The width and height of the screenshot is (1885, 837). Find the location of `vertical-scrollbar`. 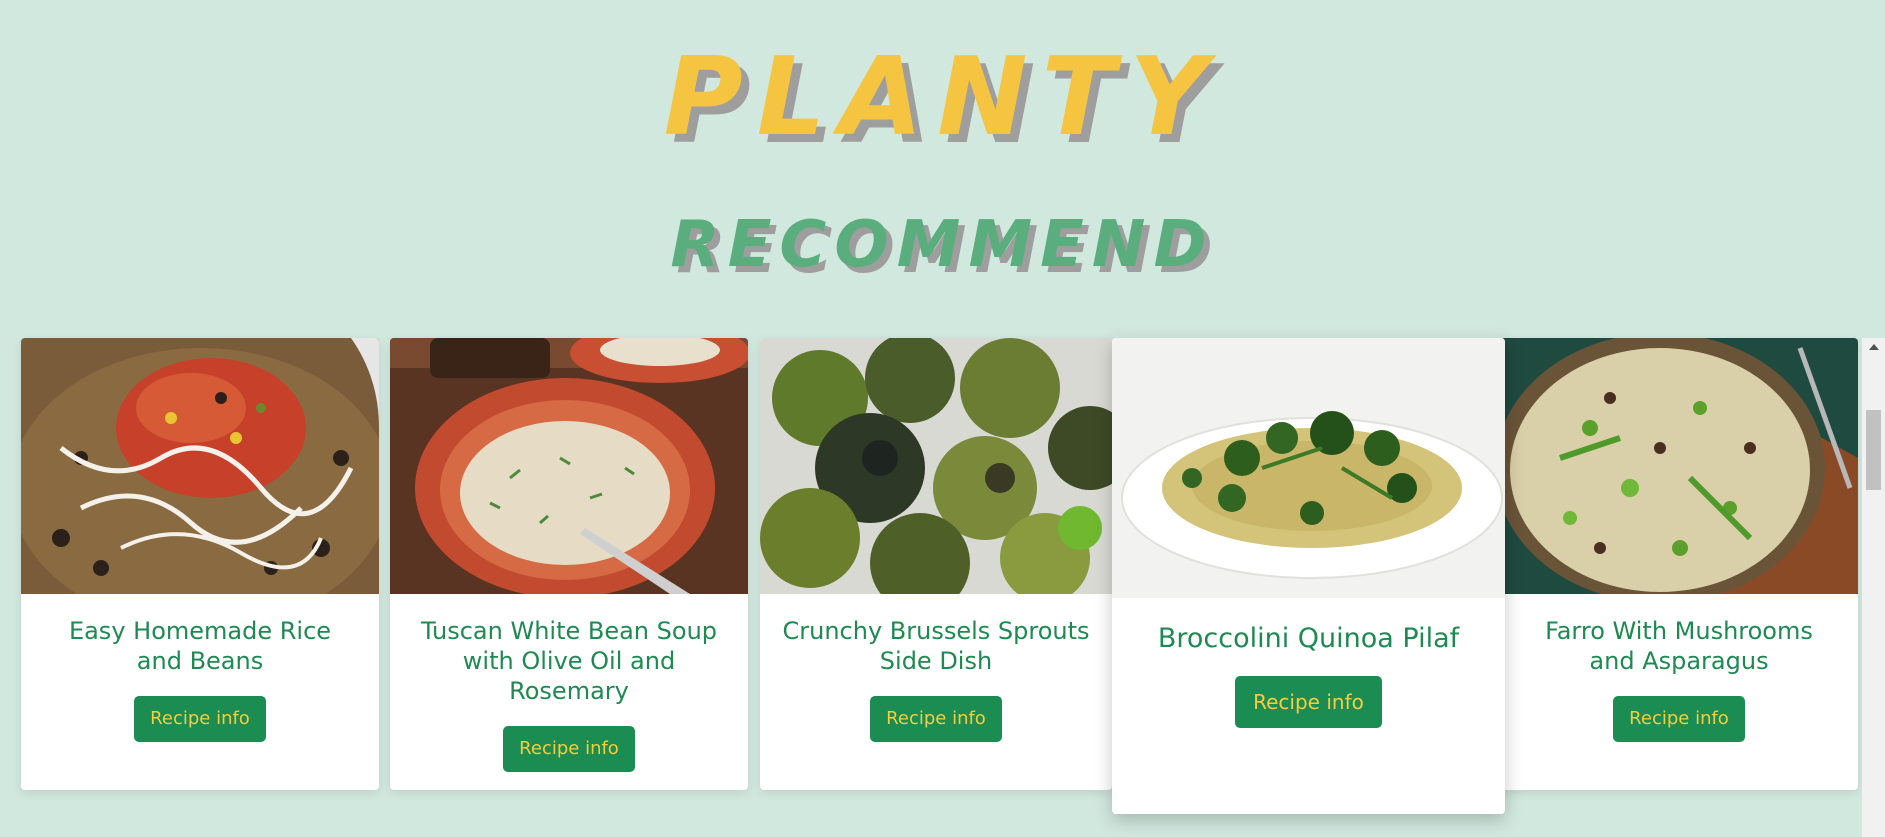

vertical-scrollbar is located at coordinates (1873, 587).